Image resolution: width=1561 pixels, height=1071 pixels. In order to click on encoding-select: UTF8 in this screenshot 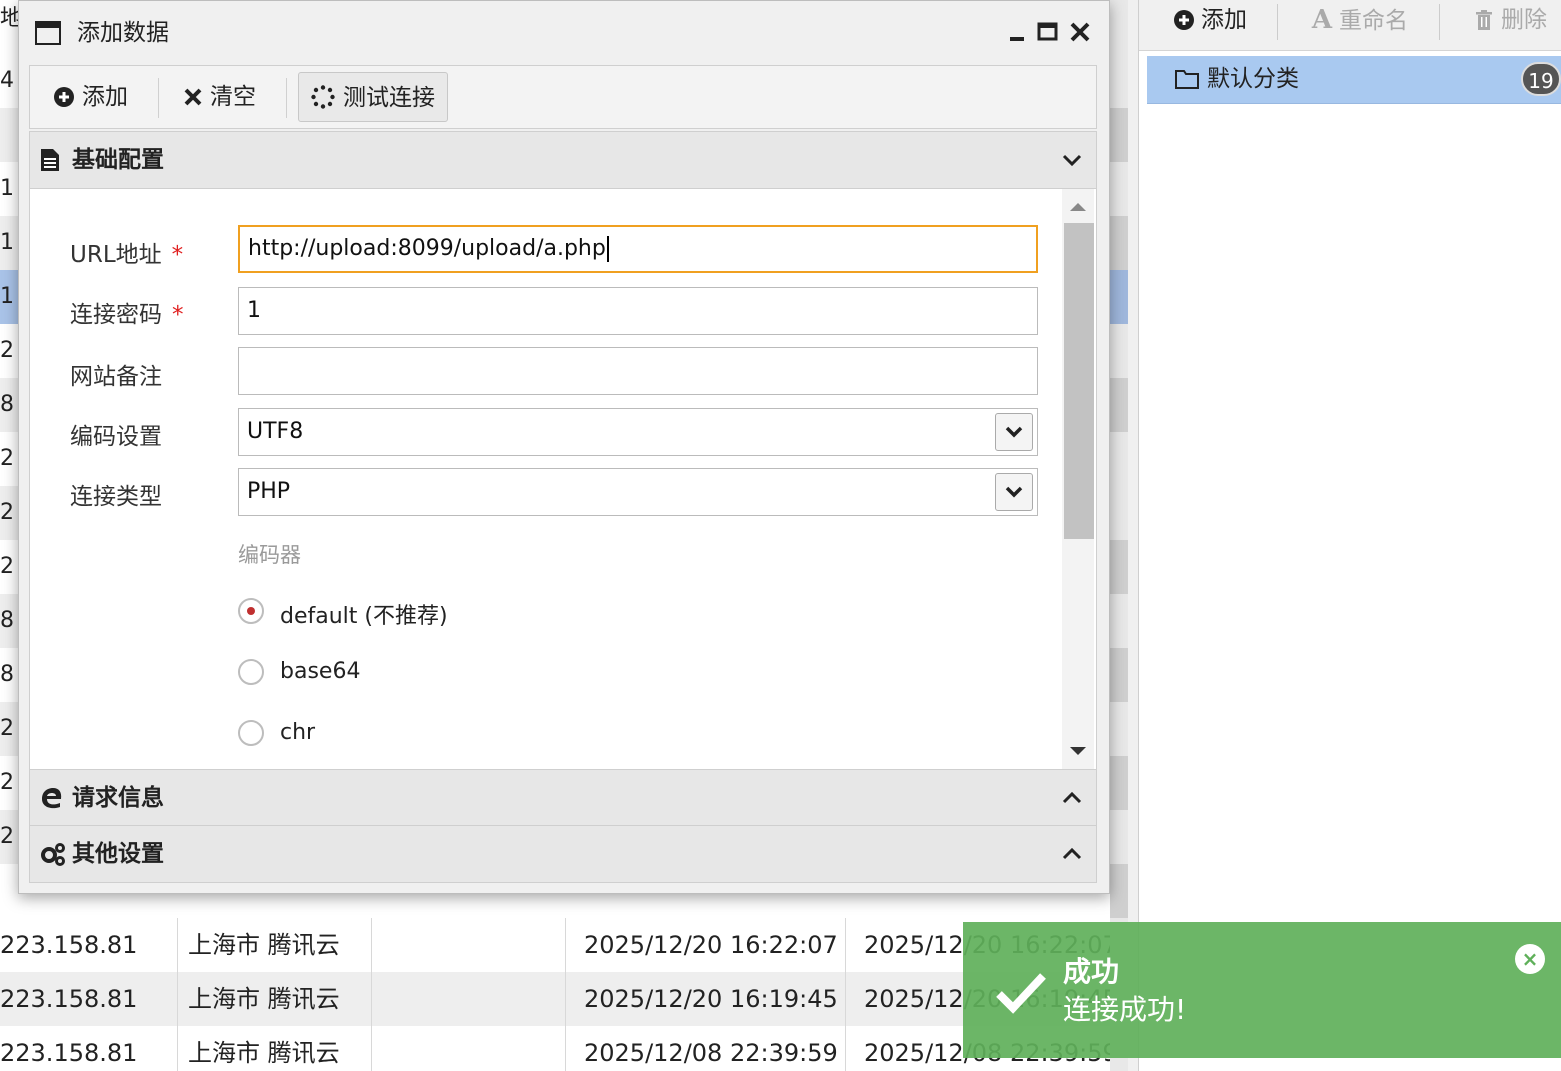, I will do `click(638, 432)`.